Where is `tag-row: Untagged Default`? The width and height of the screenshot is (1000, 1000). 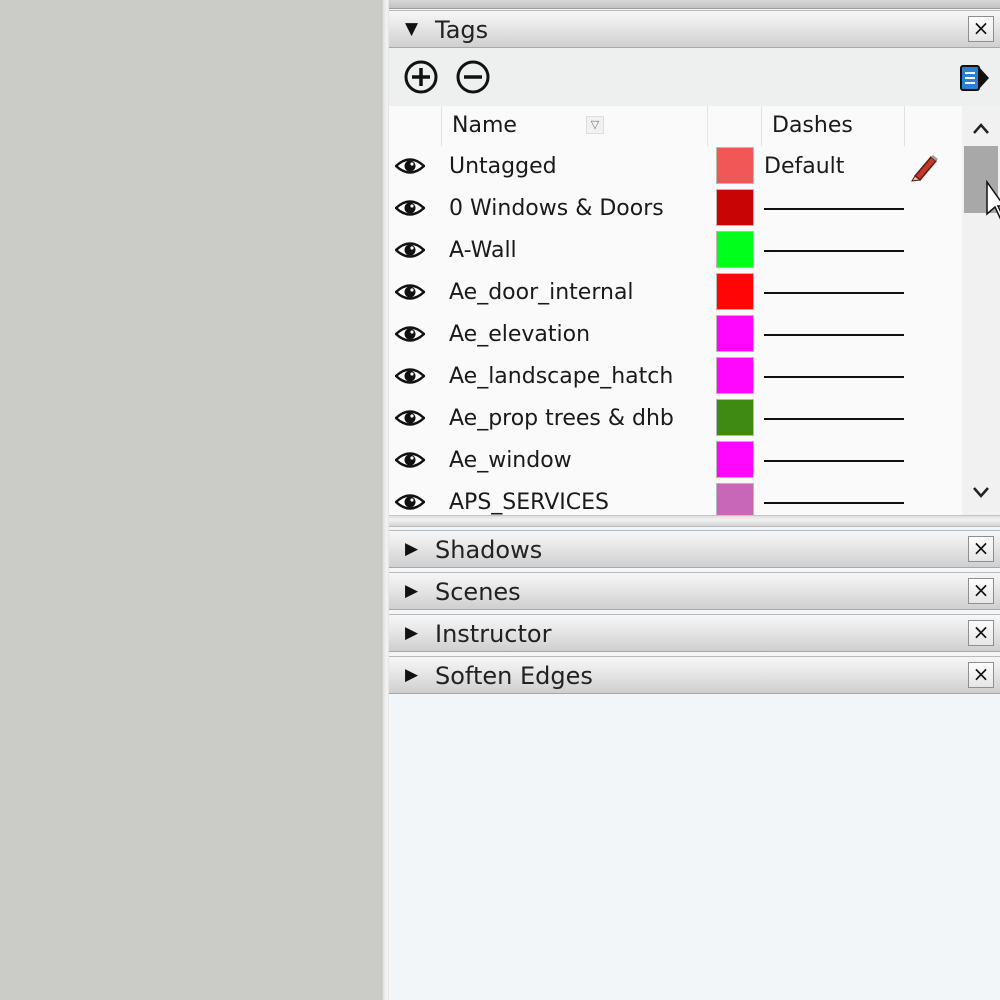 tag-row: Untagged Default is located at coordinates (675, 167).